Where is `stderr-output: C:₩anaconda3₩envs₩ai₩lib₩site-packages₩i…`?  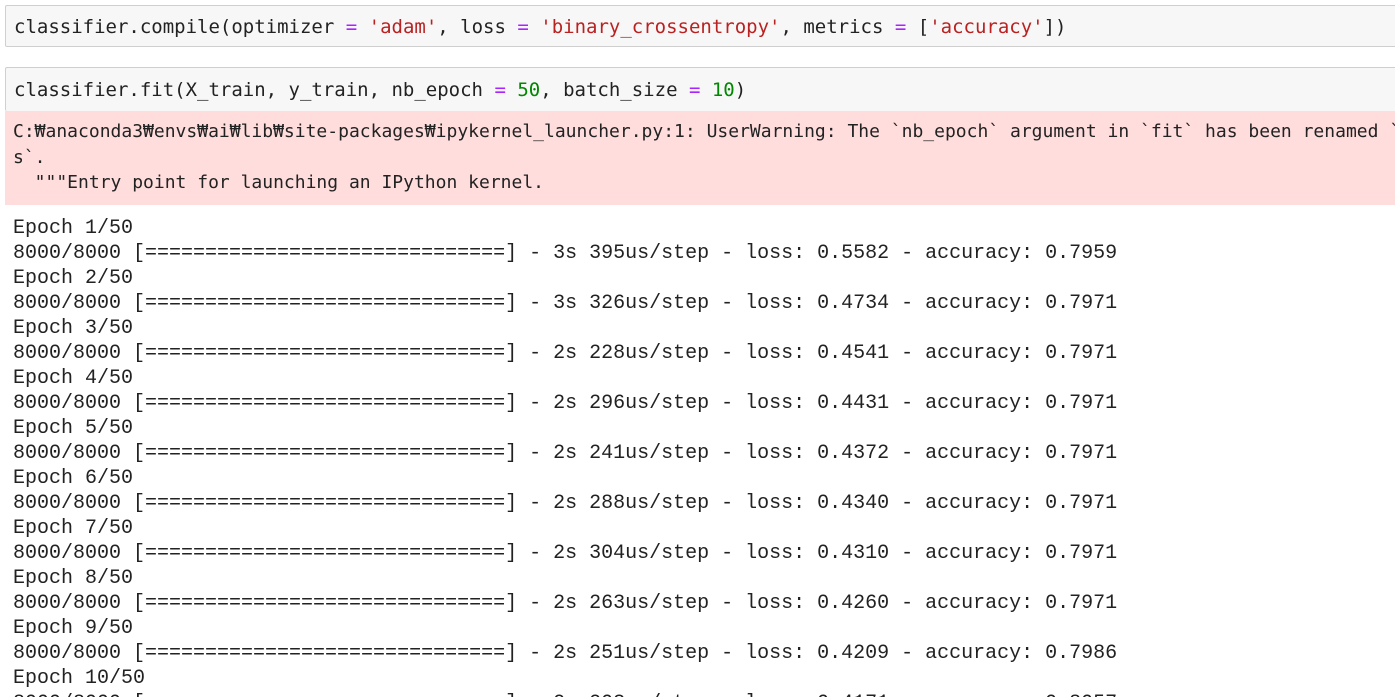 stderr-output: C:₩anaconda3₩envs₩ai₩lib₩site-packages₩i… is located at coordinates (700, 158).